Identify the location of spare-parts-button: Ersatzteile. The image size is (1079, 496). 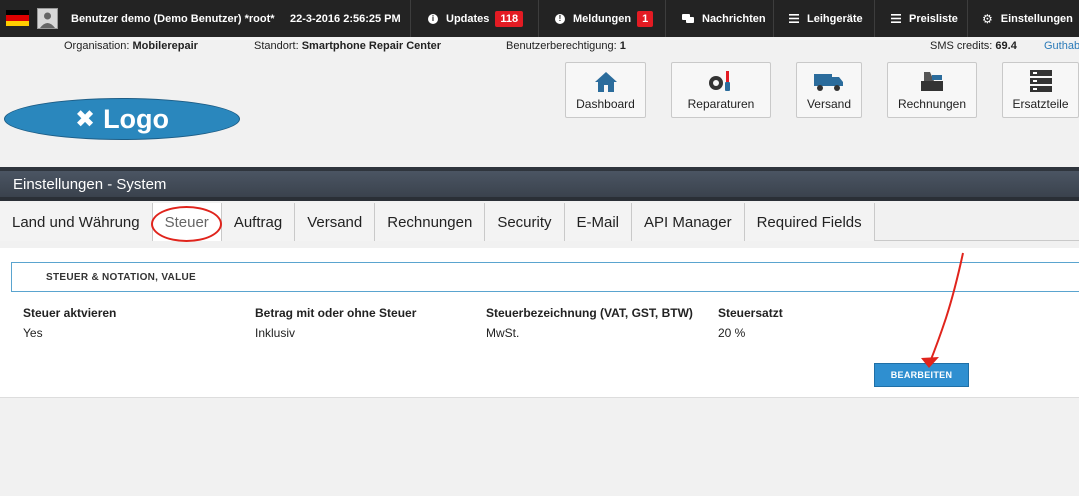
(1040, 90).